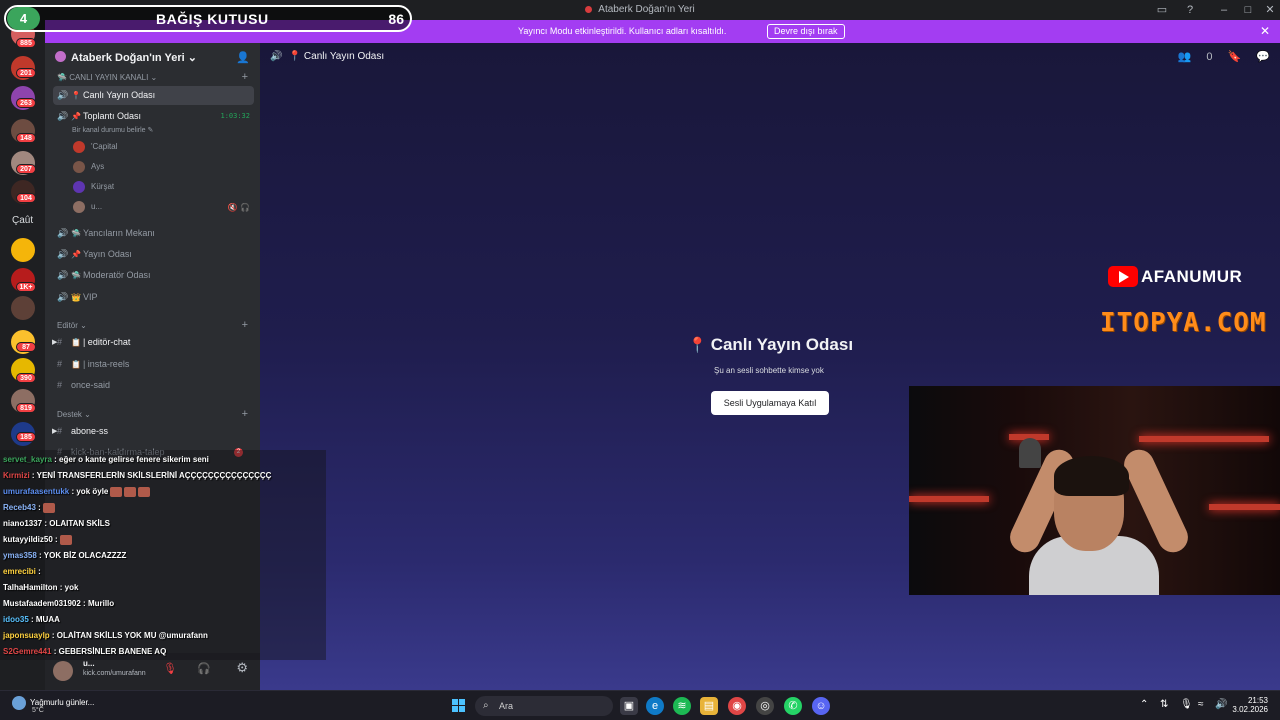 The image size is (1280, 720). What do you see at coordinates (1186, 704) in the screenshot?
I see `mic-icon: 🎙` at bounding box center [1186, 704].